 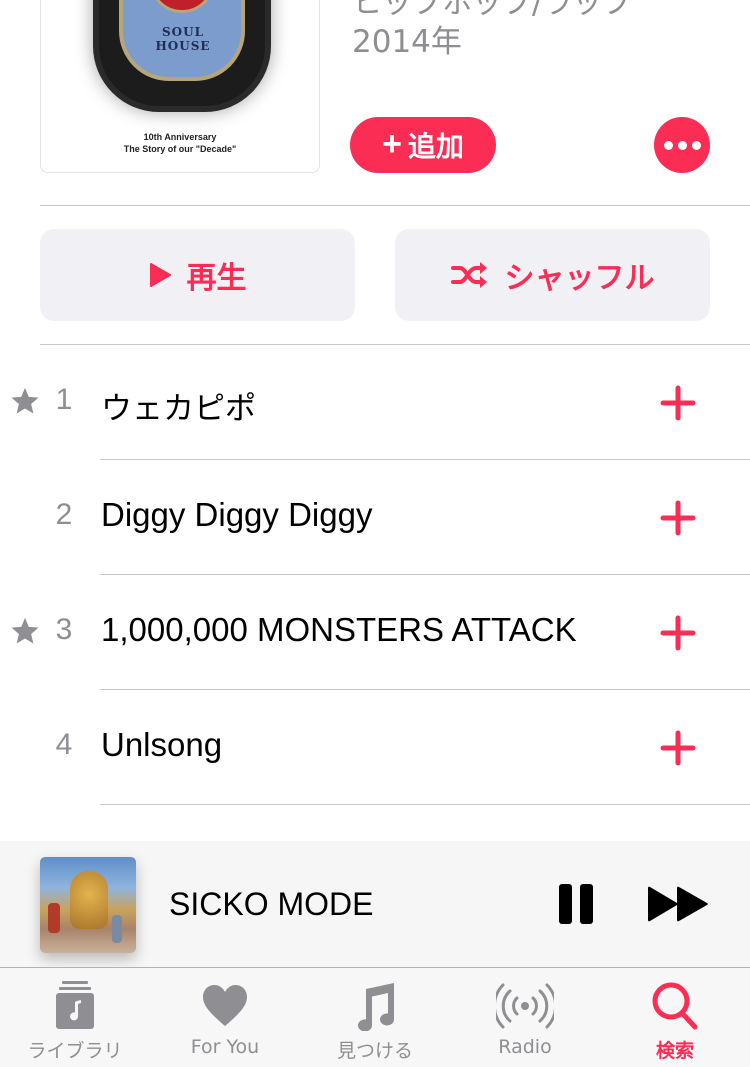 What do you see at coordinates (375, 402) in the screenshot?
I see `track-row: 1 ウェカピポ` at bounding box center [375, 402].